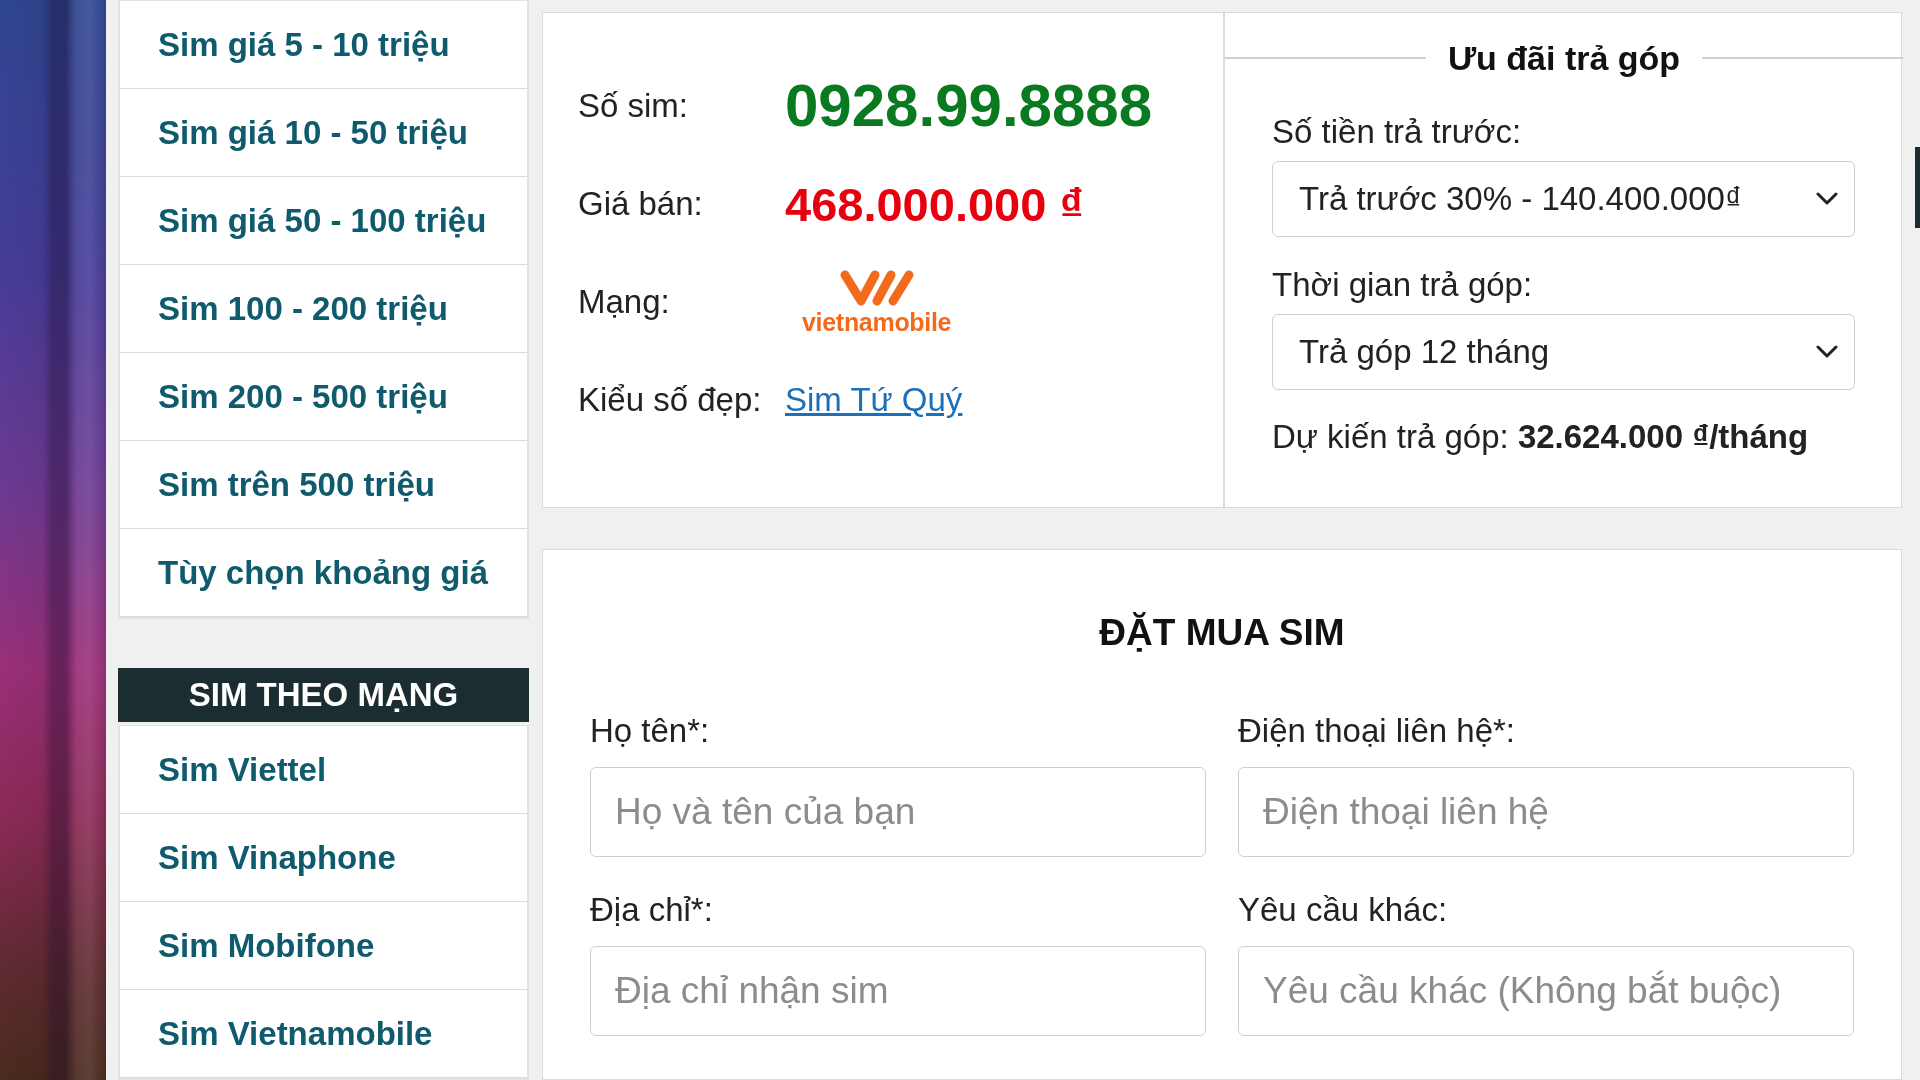  Describe the element at coordinates (898, 812) in the screenshot. I see `input-field: Họ và tên của bạn` at that location.